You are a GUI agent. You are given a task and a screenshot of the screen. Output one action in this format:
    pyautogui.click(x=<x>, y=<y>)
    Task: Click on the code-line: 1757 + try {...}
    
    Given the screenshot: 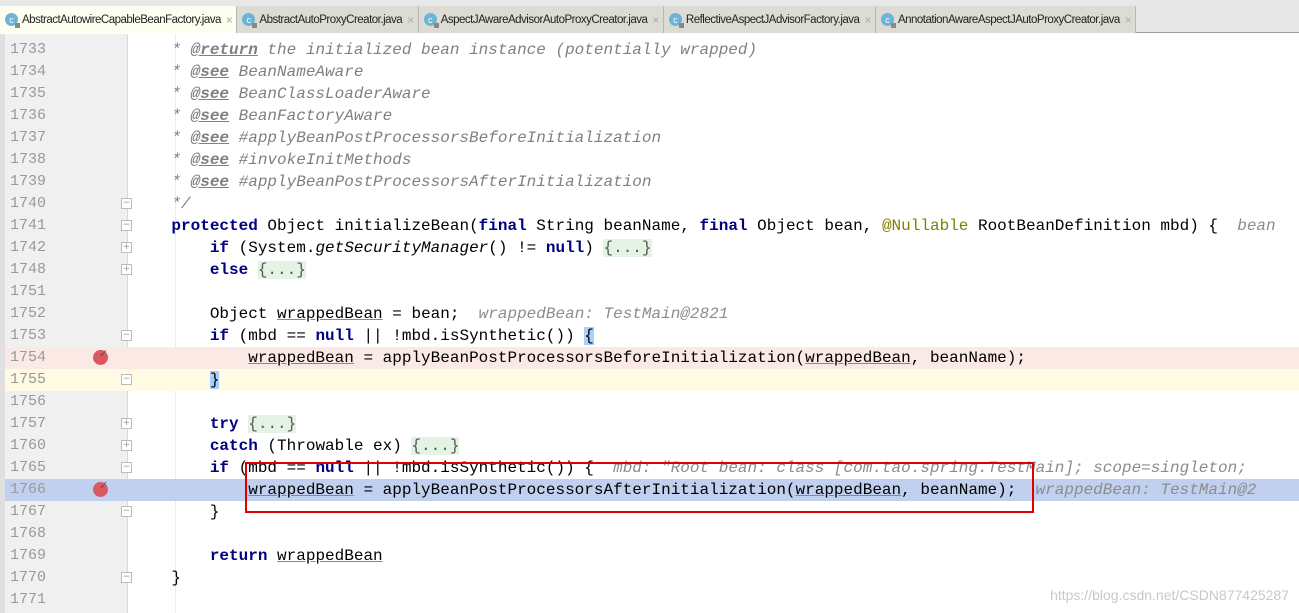 What is the action you would take?
    pyautogui.click(x=652, y=424)
    